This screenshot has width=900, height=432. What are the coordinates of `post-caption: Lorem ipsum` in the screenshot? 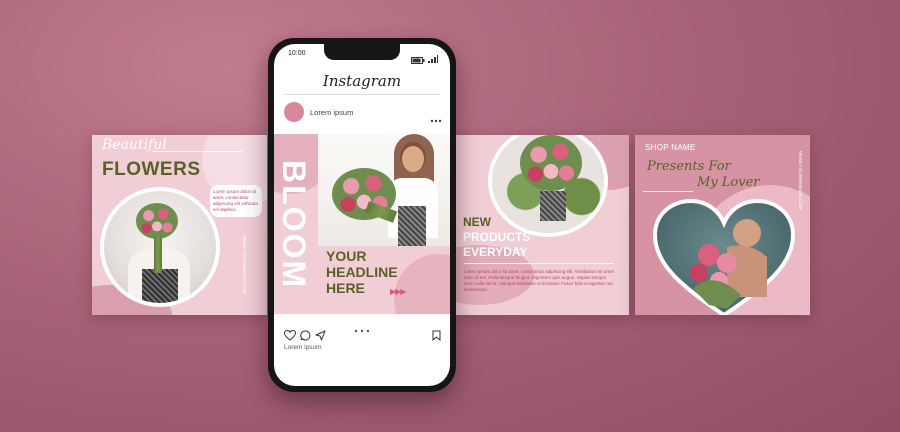 It's located at (303, 347).